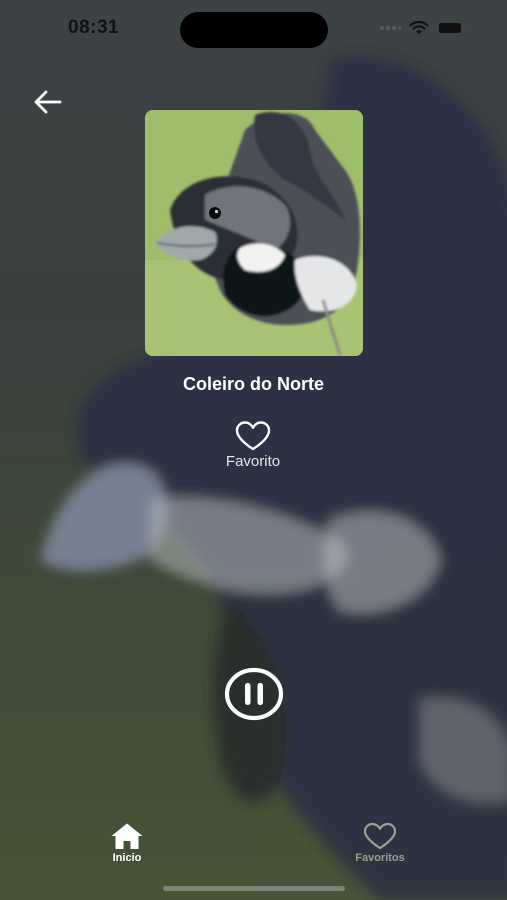  Describe the element at coordinates (253, 461) in the screenshot. I see `favorite-label: Favorito` at that location.